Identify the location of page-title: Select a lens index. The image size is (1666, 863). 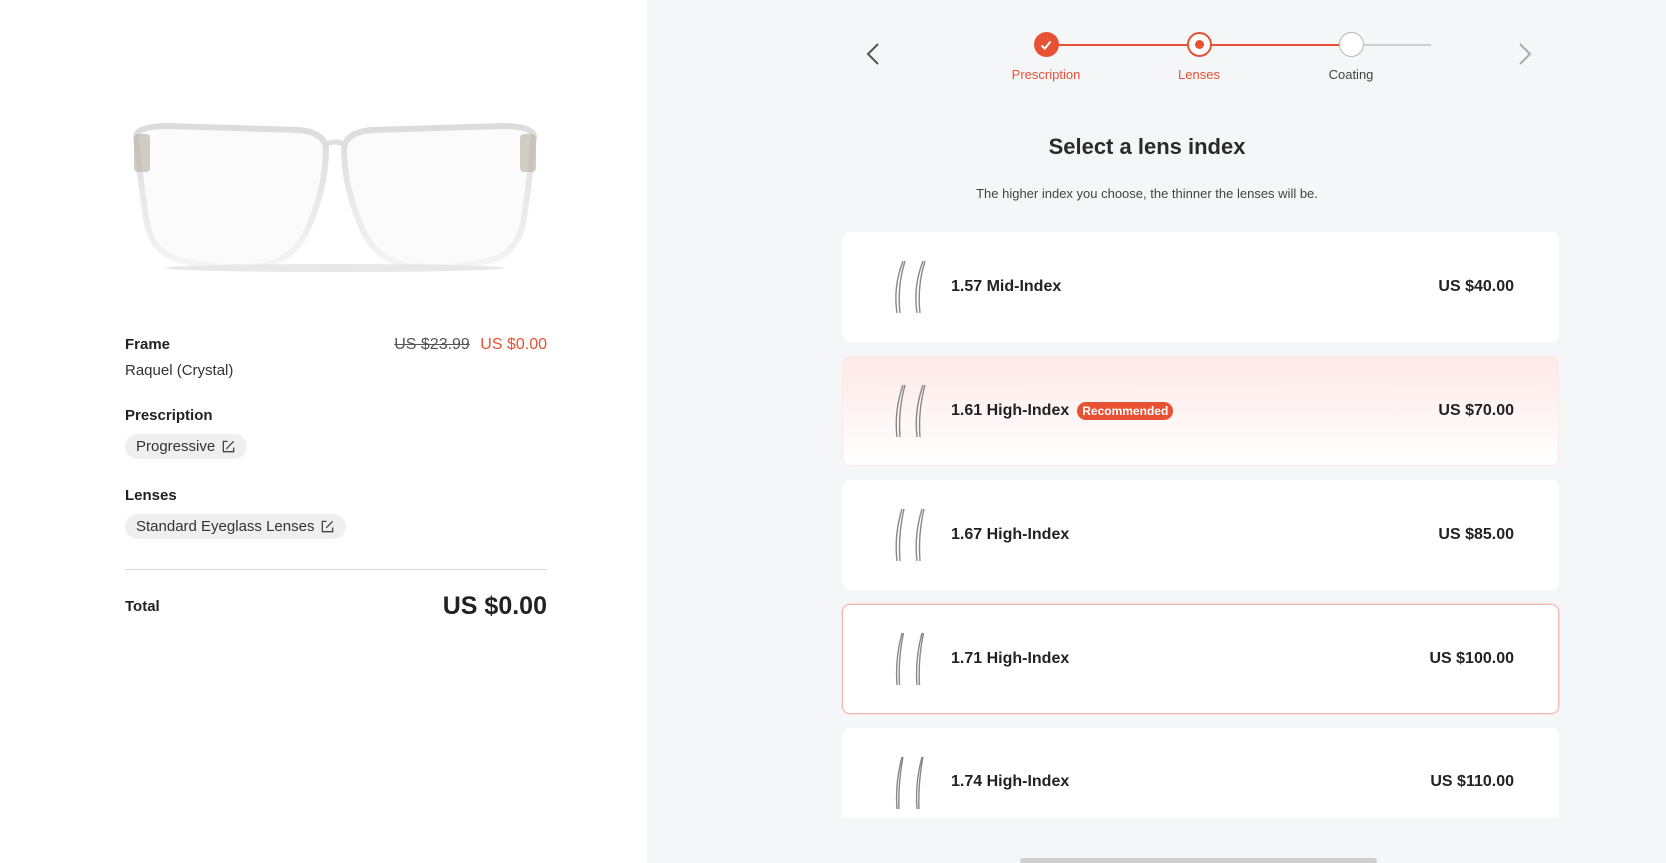
(1147, 146).